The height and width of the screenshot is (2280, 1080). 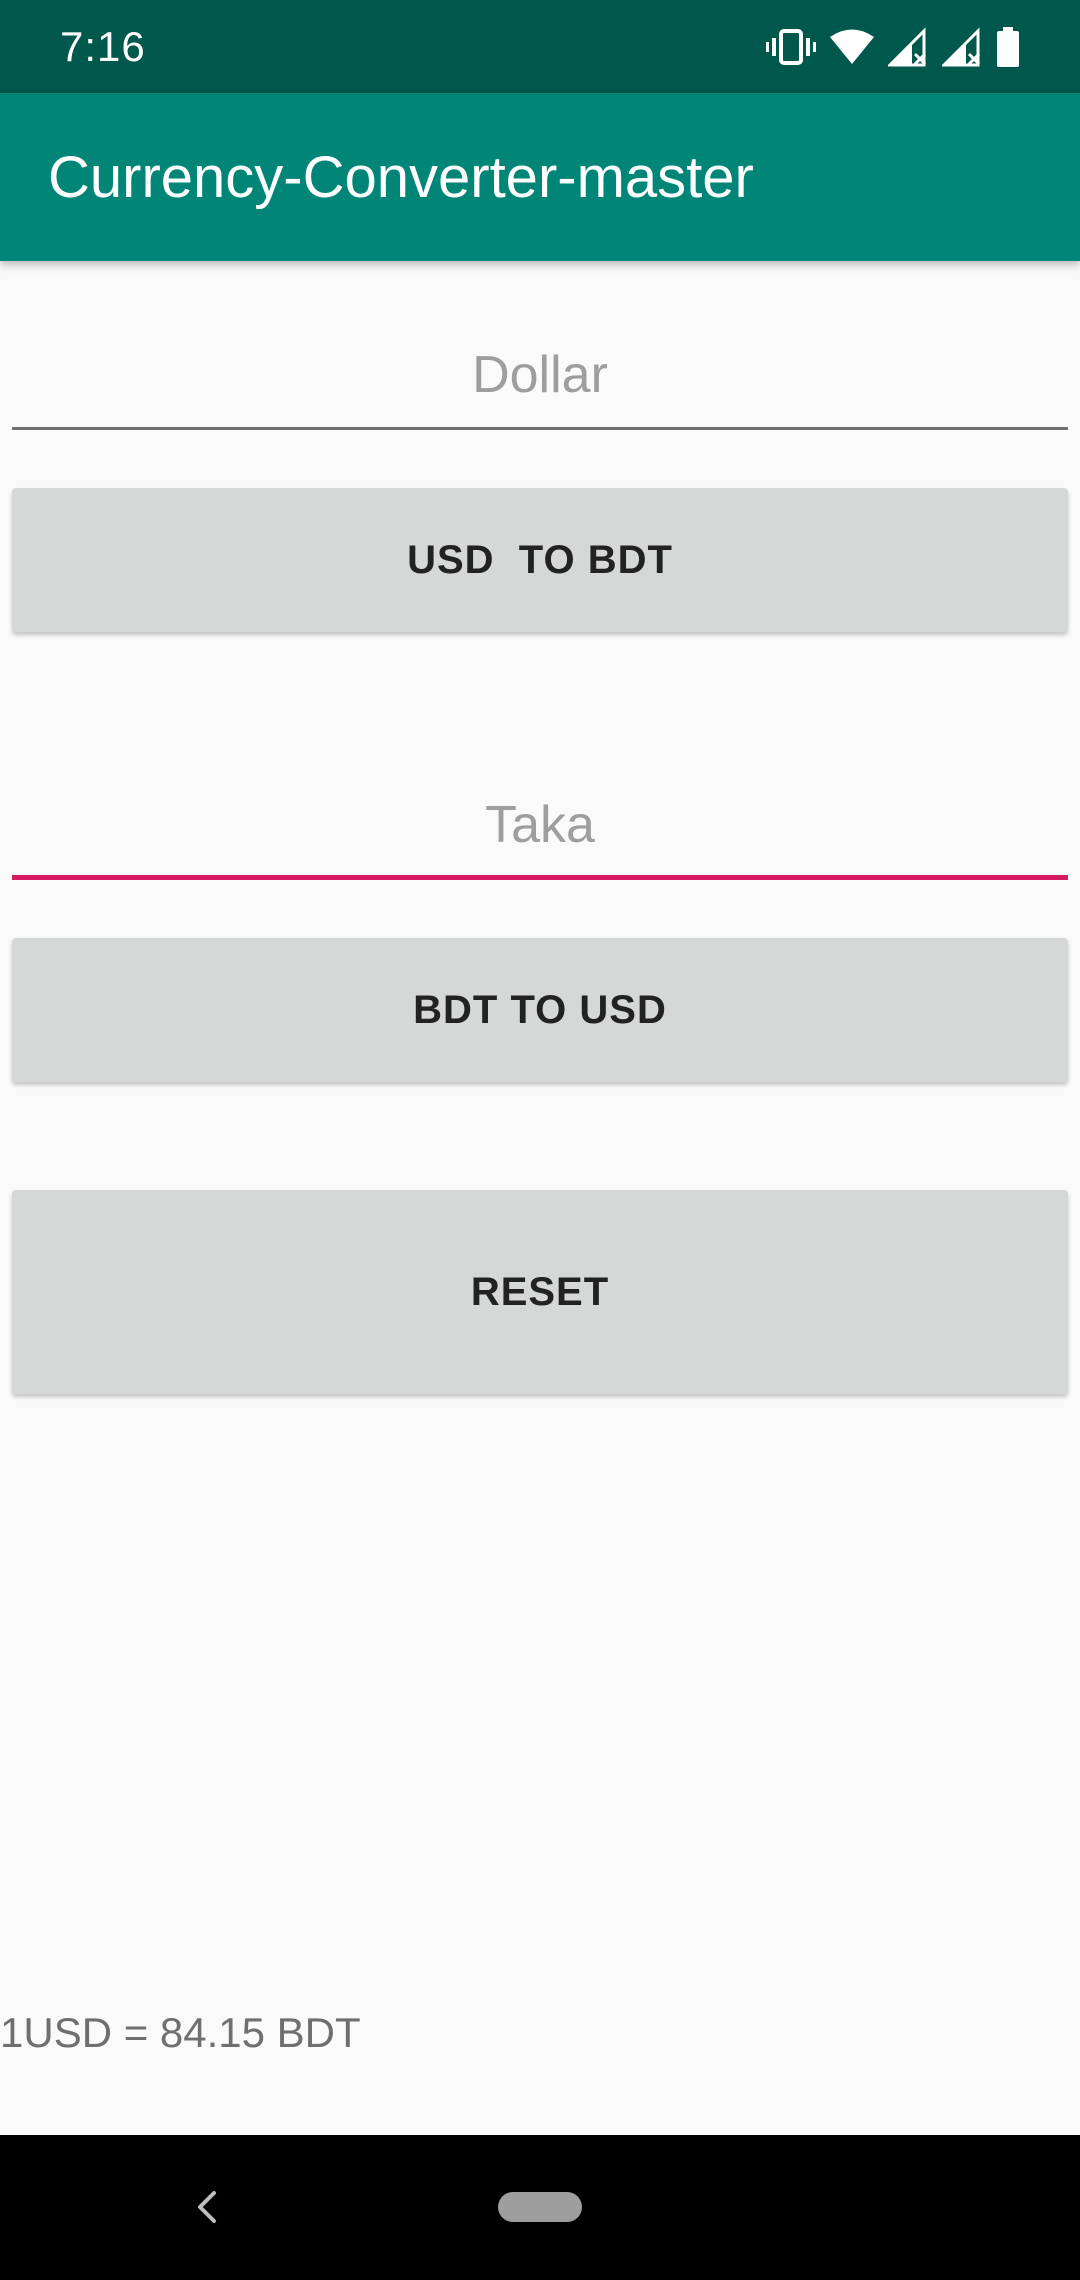 I want to click on dollar-input, so click(x=540, y=375).